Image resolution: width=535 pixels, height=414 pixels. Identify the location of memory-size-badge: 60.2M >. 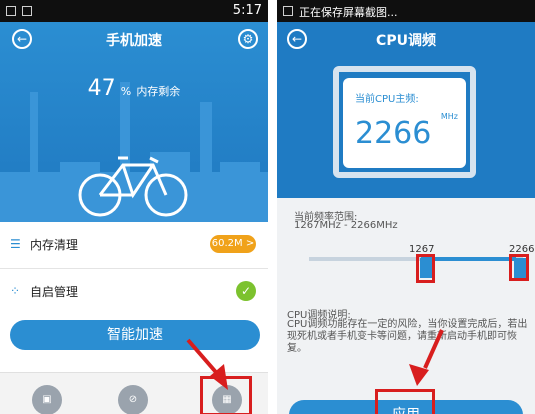
(233, 244).